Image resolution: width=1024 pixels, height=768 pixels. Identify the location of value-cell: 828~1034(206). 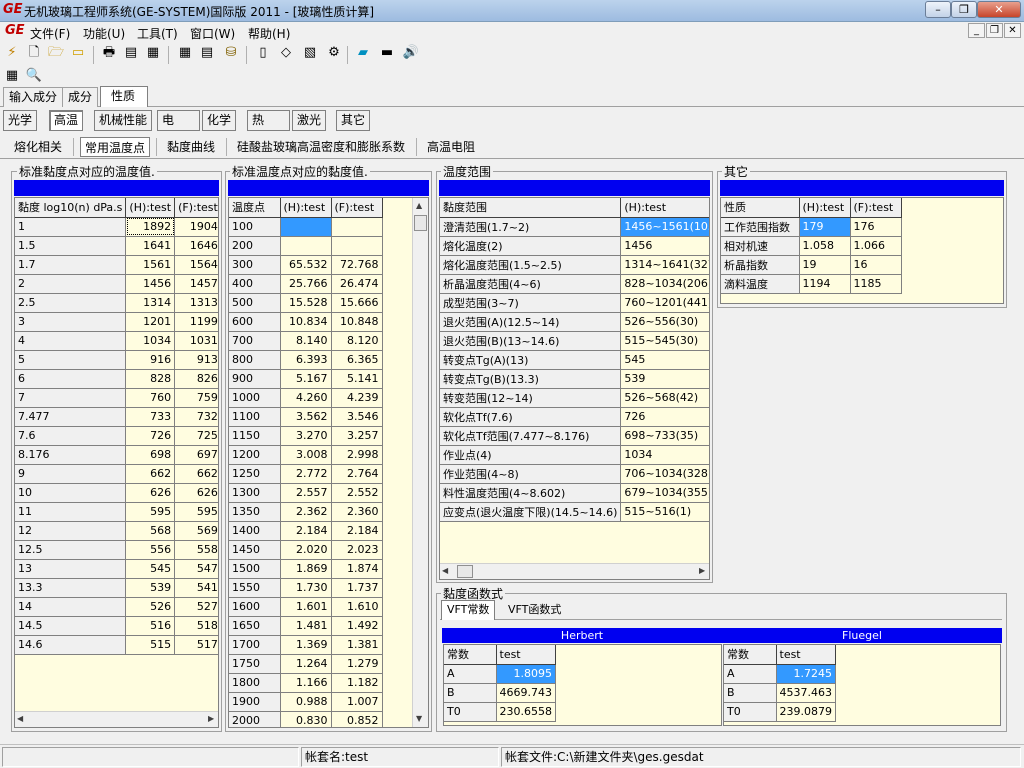
(664, 284).